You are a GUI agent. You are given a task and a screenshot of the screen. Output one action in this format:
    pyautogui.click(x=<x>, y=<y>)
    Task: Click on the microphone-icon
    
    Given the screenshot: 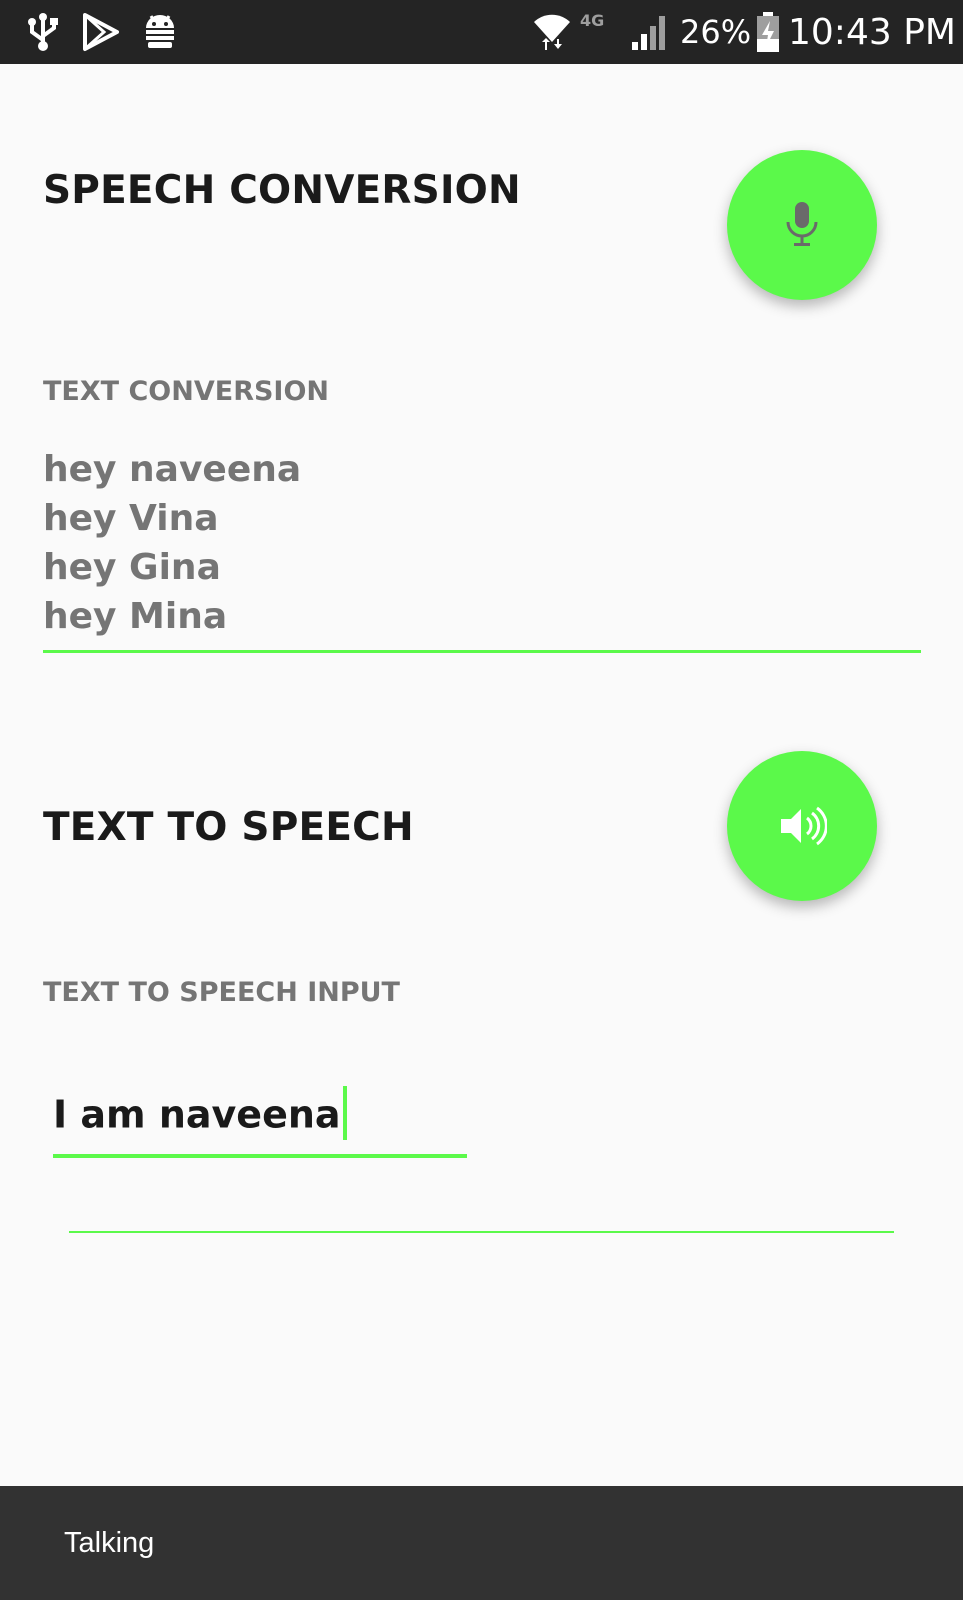 What is the action you would take?
    pyautogui.click(x=802, y=224)
    